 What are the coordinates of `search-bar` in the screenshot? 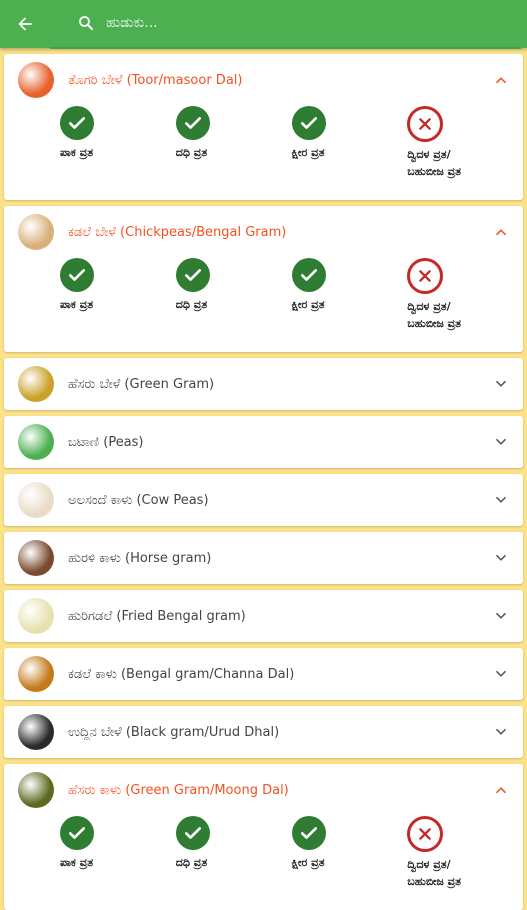 It's located at (285, 24).